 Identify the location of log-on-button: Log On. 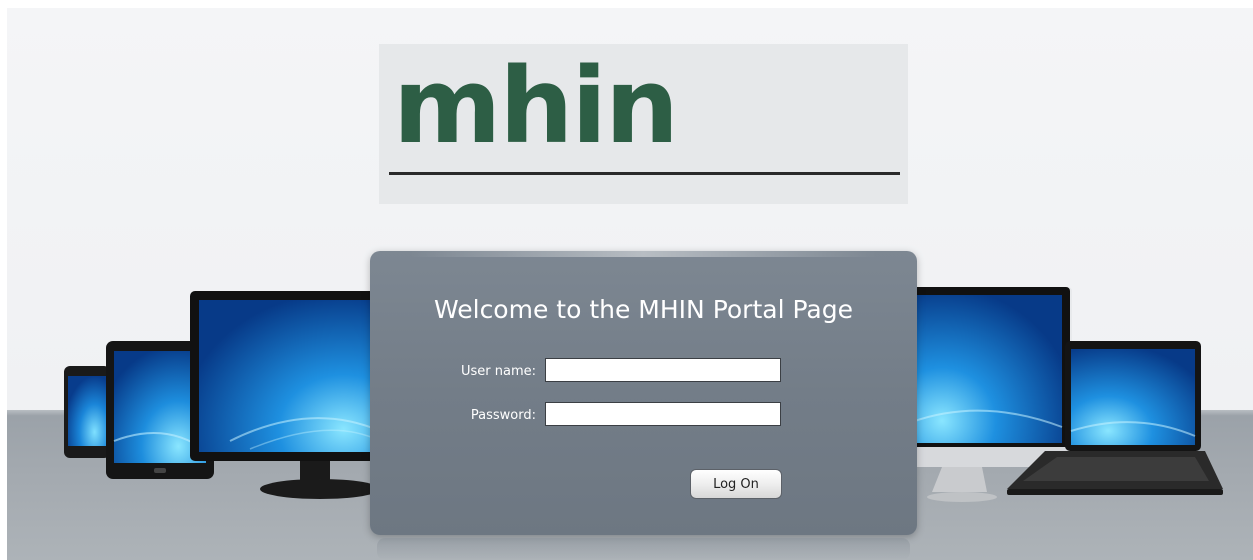
(736, 484).